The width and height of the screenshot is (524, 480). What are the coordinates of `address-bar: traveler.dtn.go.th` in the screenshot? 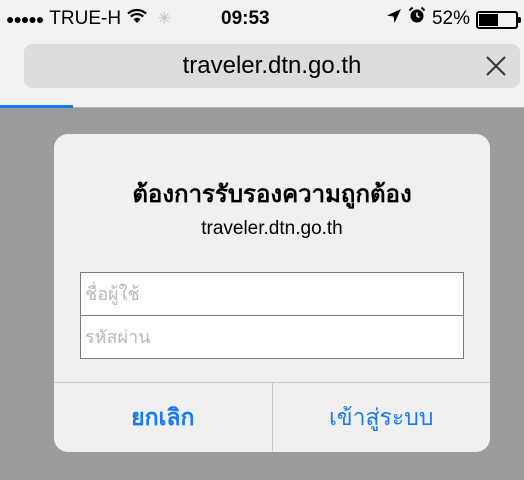 It's located at (272, 66).